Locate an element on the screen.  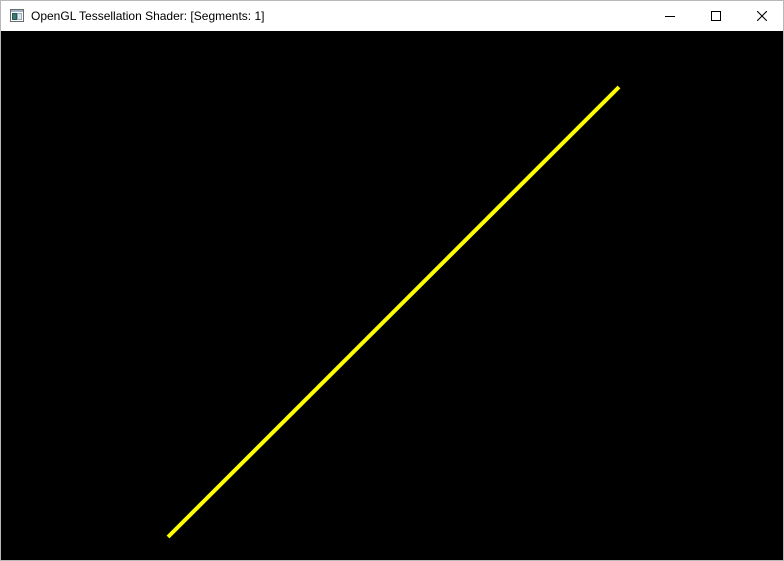
close-icon is located at coordinates (762, 16).